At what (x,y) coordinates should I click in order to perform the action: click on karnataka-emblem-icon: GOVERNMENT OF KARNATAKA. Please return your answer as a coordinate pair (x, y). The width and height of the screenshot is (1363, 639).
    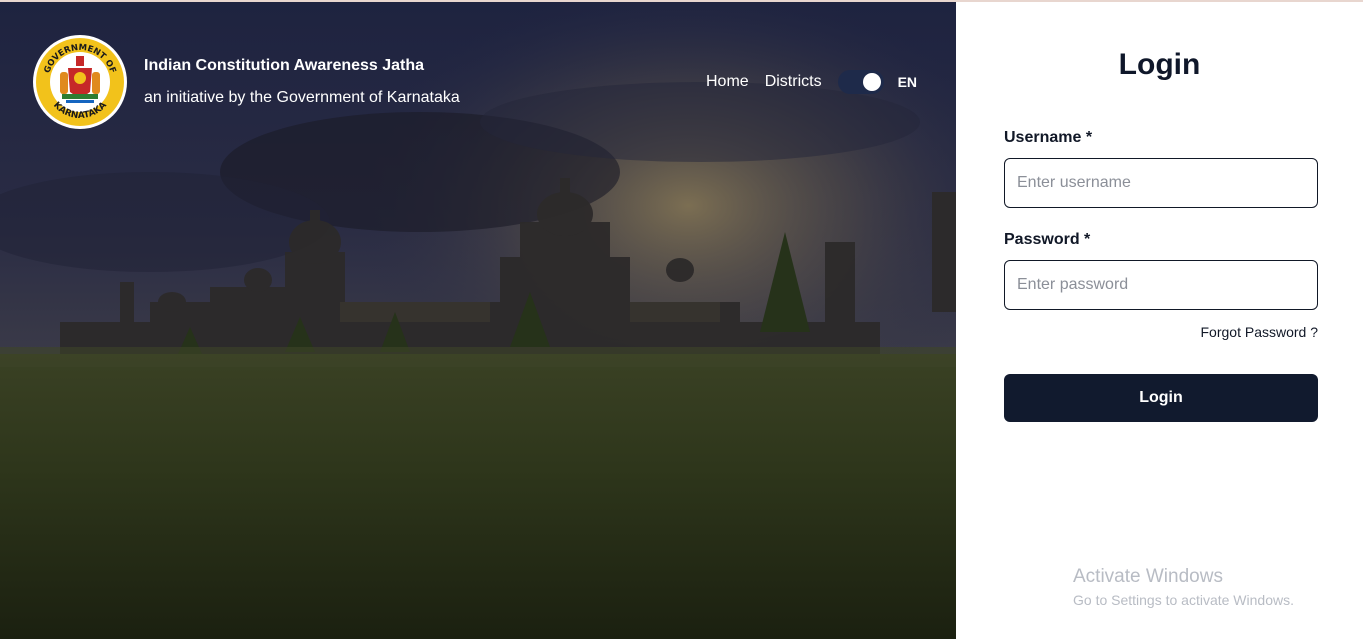
    Looking at the image, I should click on (80, 82).